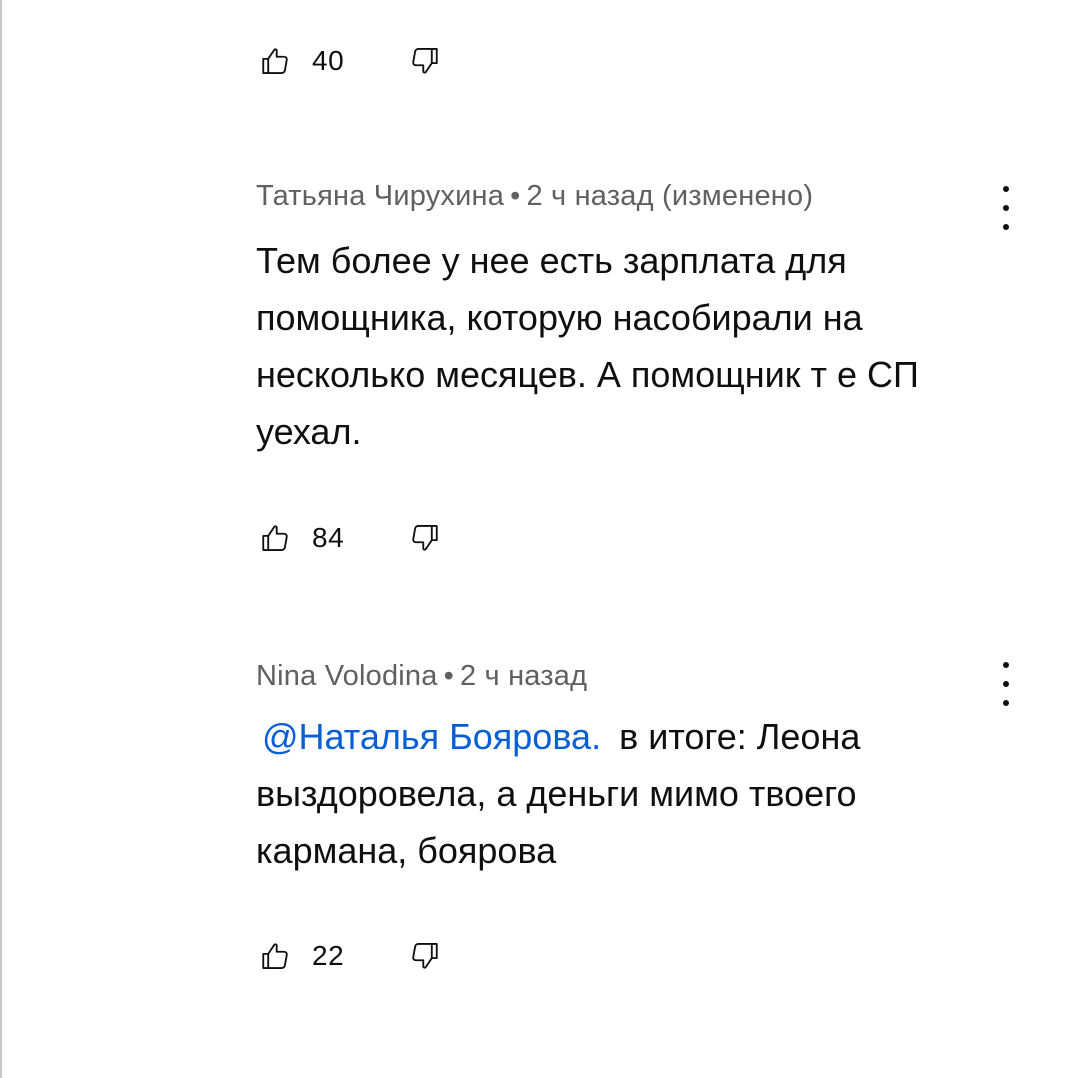 The image size is (1080, 1078). I want to click on top-comment-actions: 40, so click(350, 61).